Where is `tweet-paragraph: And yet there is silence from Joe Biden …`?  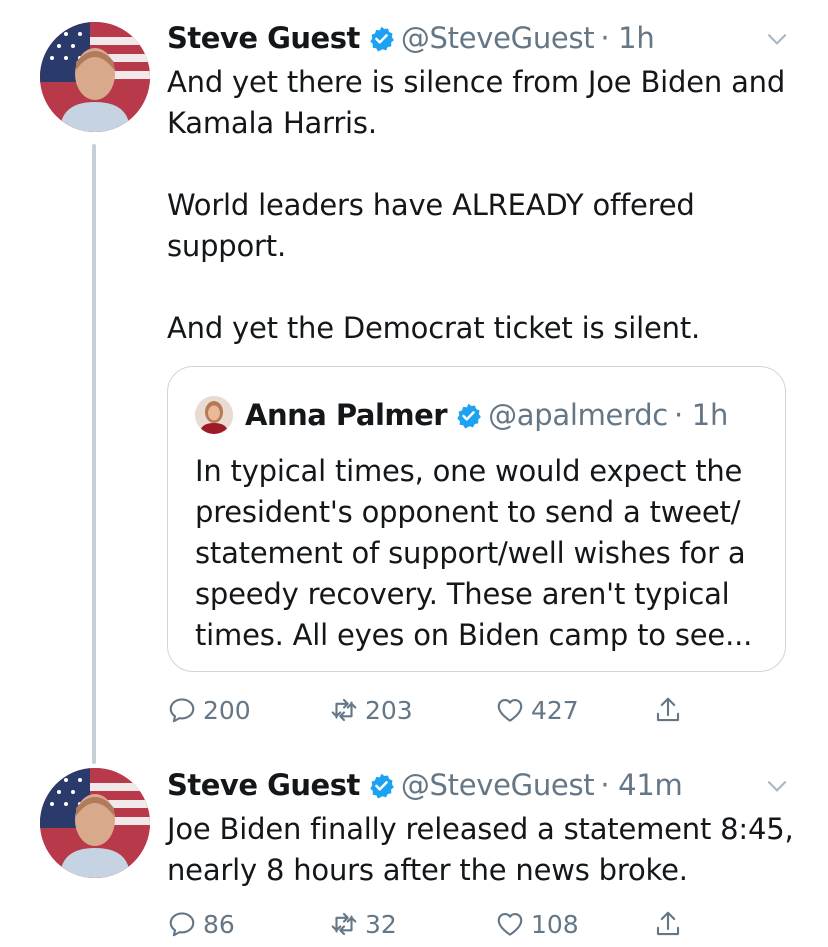
tweet-paragraph: And yet there is silence from Joe Biden … is located at coordinates (476, 102).